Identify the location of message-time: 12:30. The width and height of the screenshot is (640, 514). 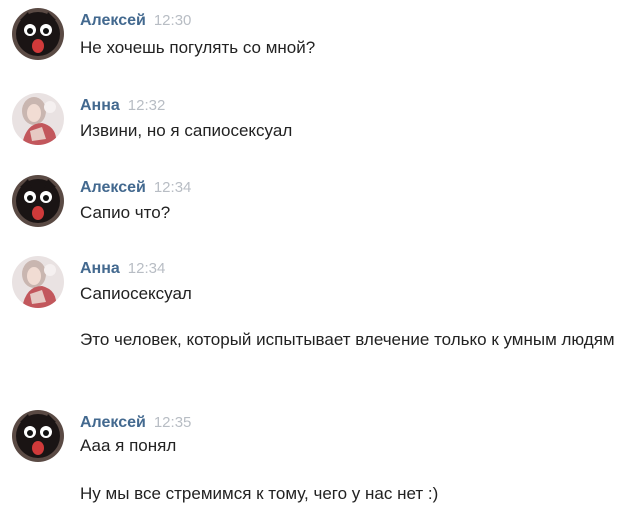
(172, 20).